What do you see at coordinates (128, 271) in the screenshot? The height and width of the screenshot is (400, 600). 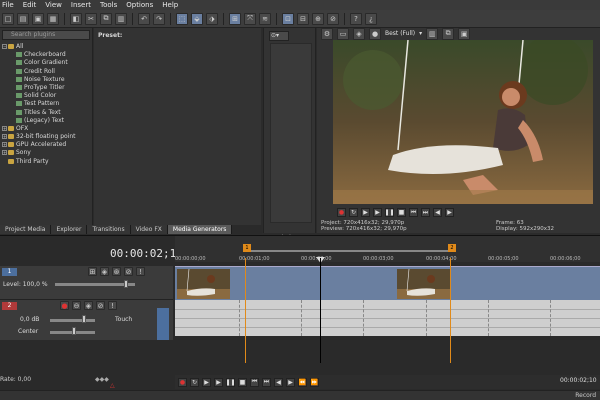 I see `mute-icon: ⊘` at bounding box center [128, 271].